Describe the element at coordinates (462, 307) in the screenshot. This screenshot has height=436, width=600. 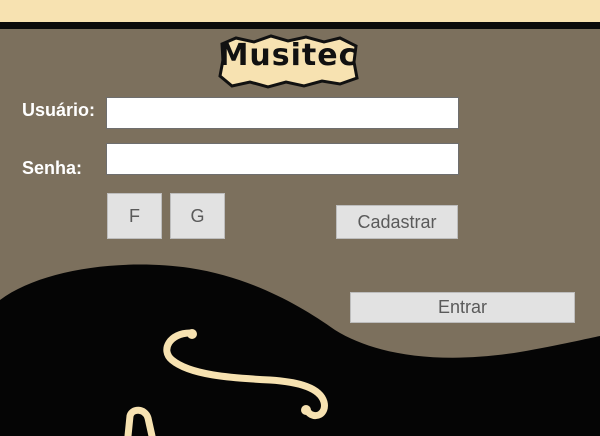
I see `login-button: Entrar` at that location.